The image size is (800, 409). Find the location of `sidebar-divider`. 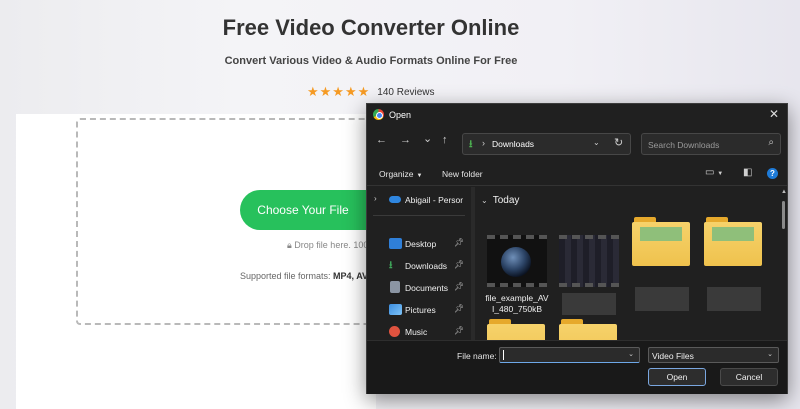

sidebar-divider is located at coordinates (419, 215).